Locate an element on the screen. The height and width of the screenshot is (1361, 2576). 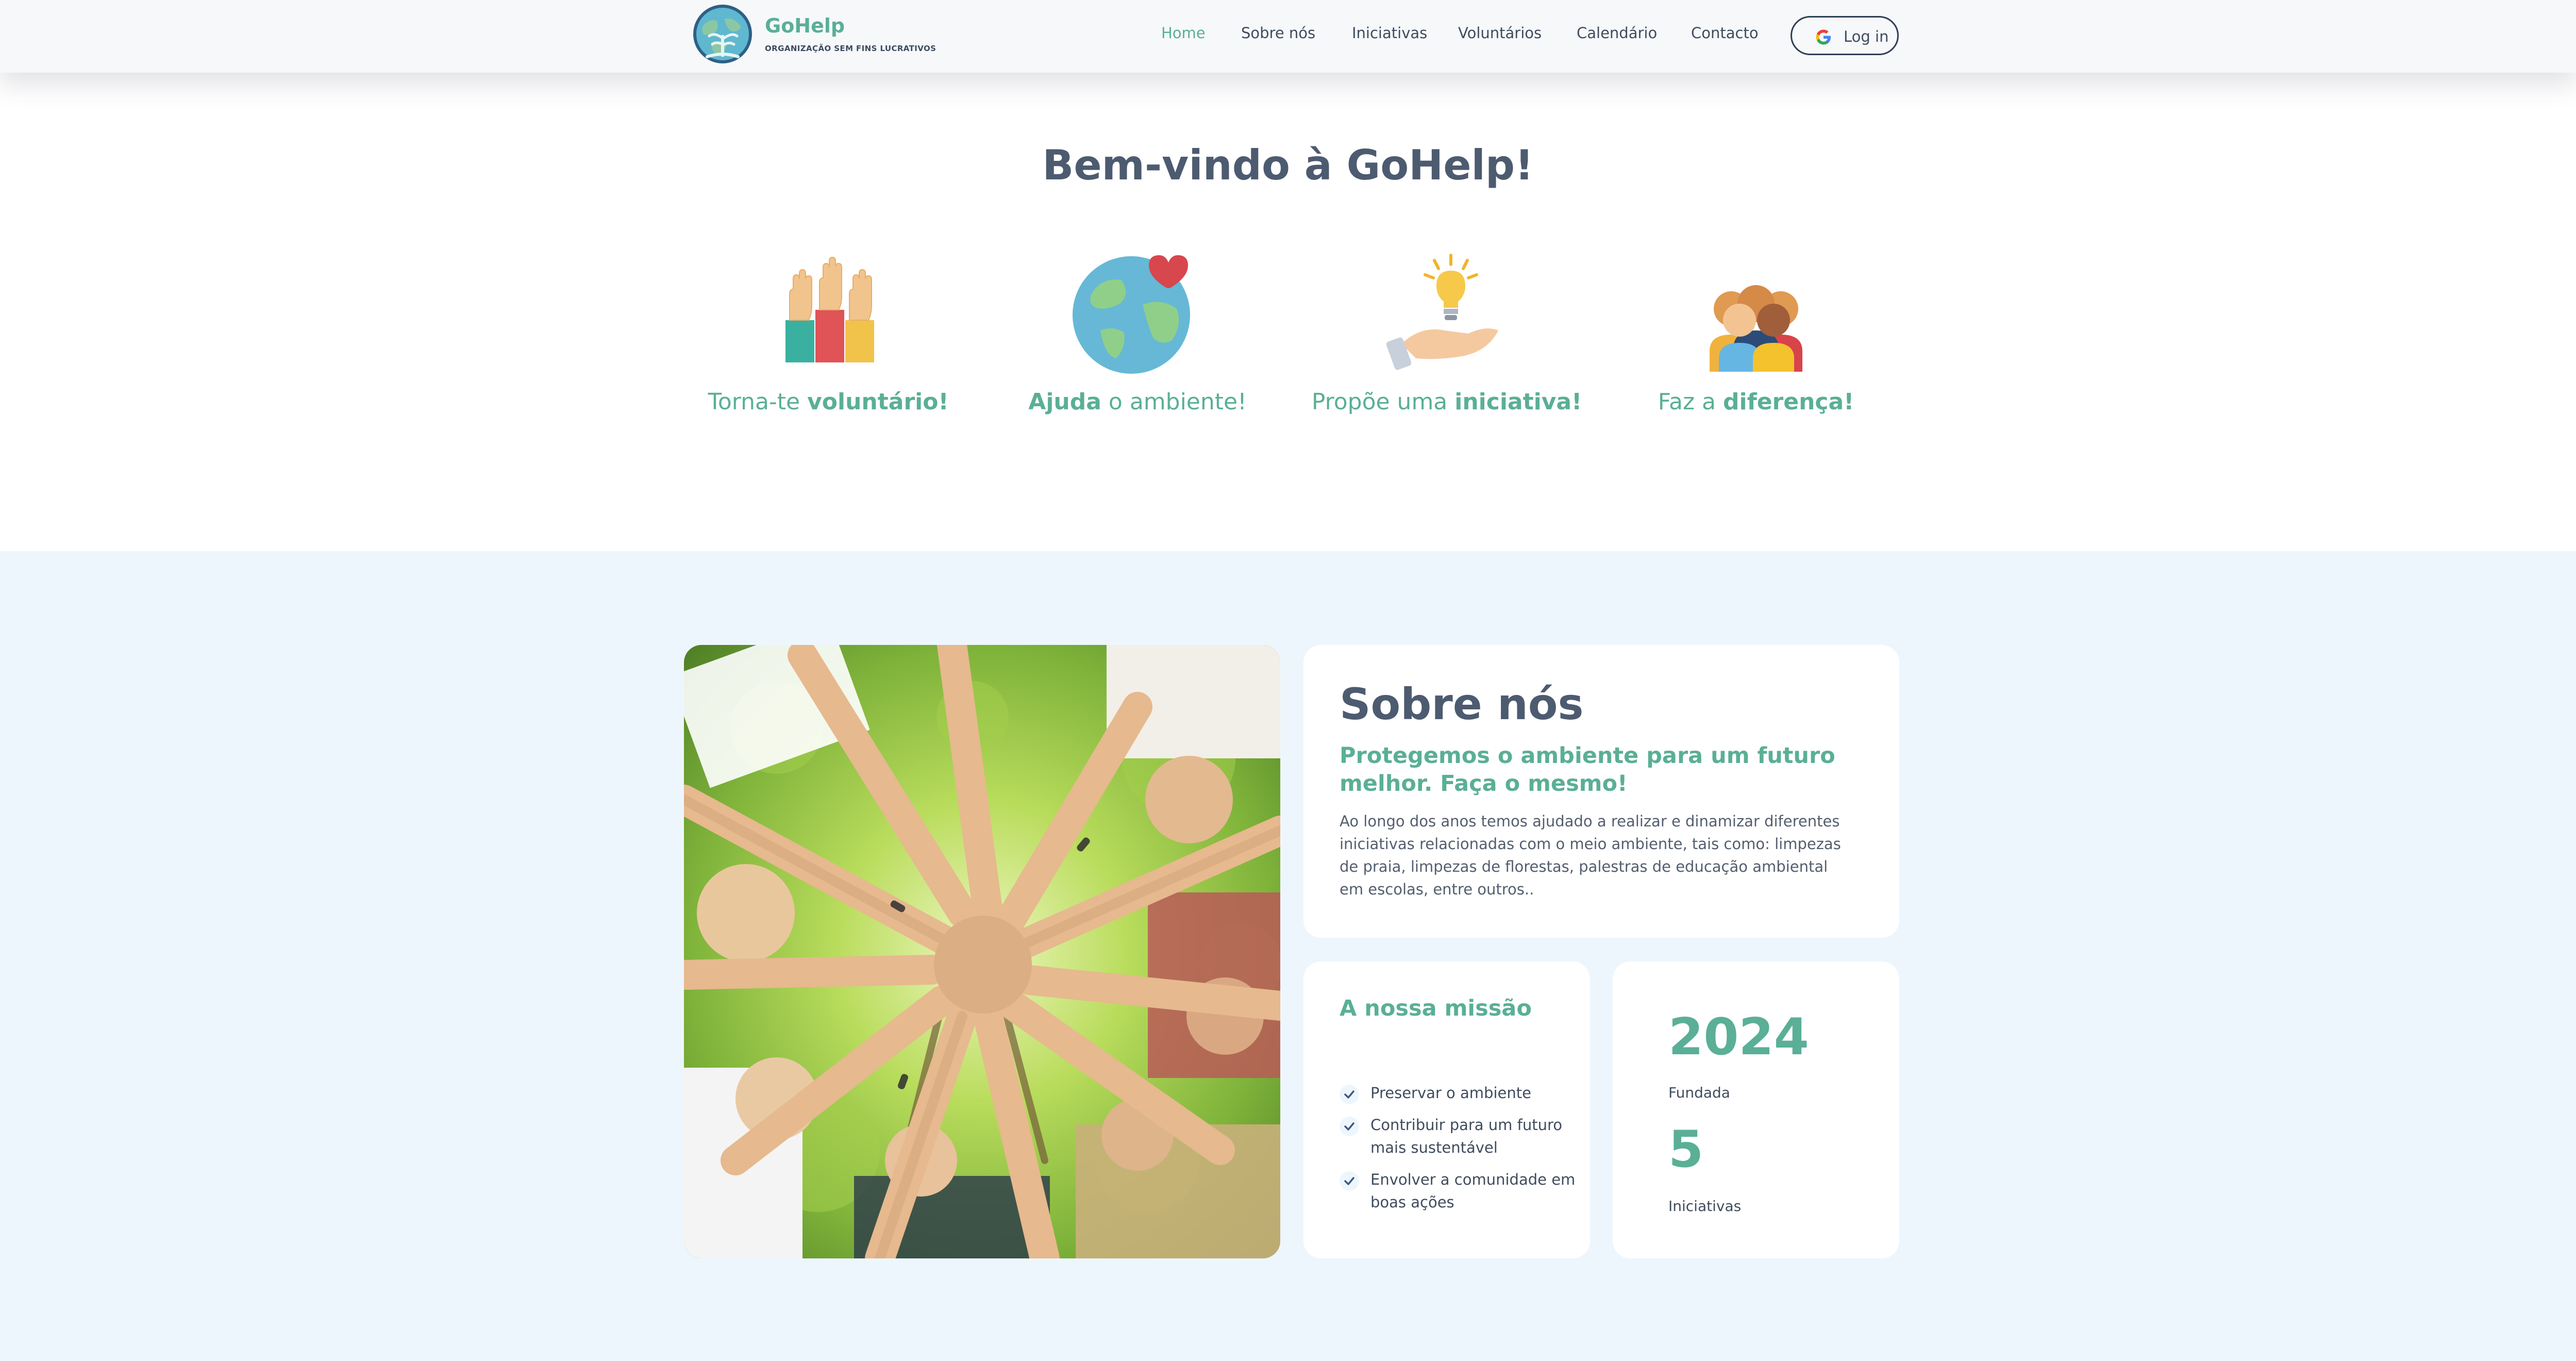
raised-hands-icon is located at coordinates (829, 309).